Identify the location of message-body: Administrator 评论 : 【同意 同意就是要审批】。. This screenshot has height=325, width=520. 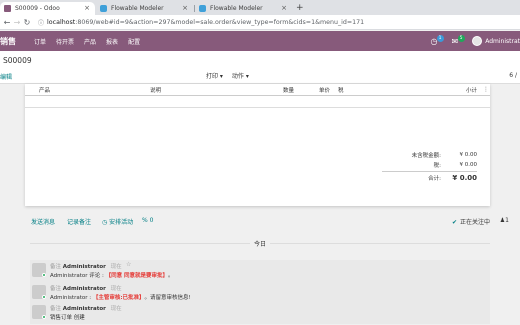
(112, 275).